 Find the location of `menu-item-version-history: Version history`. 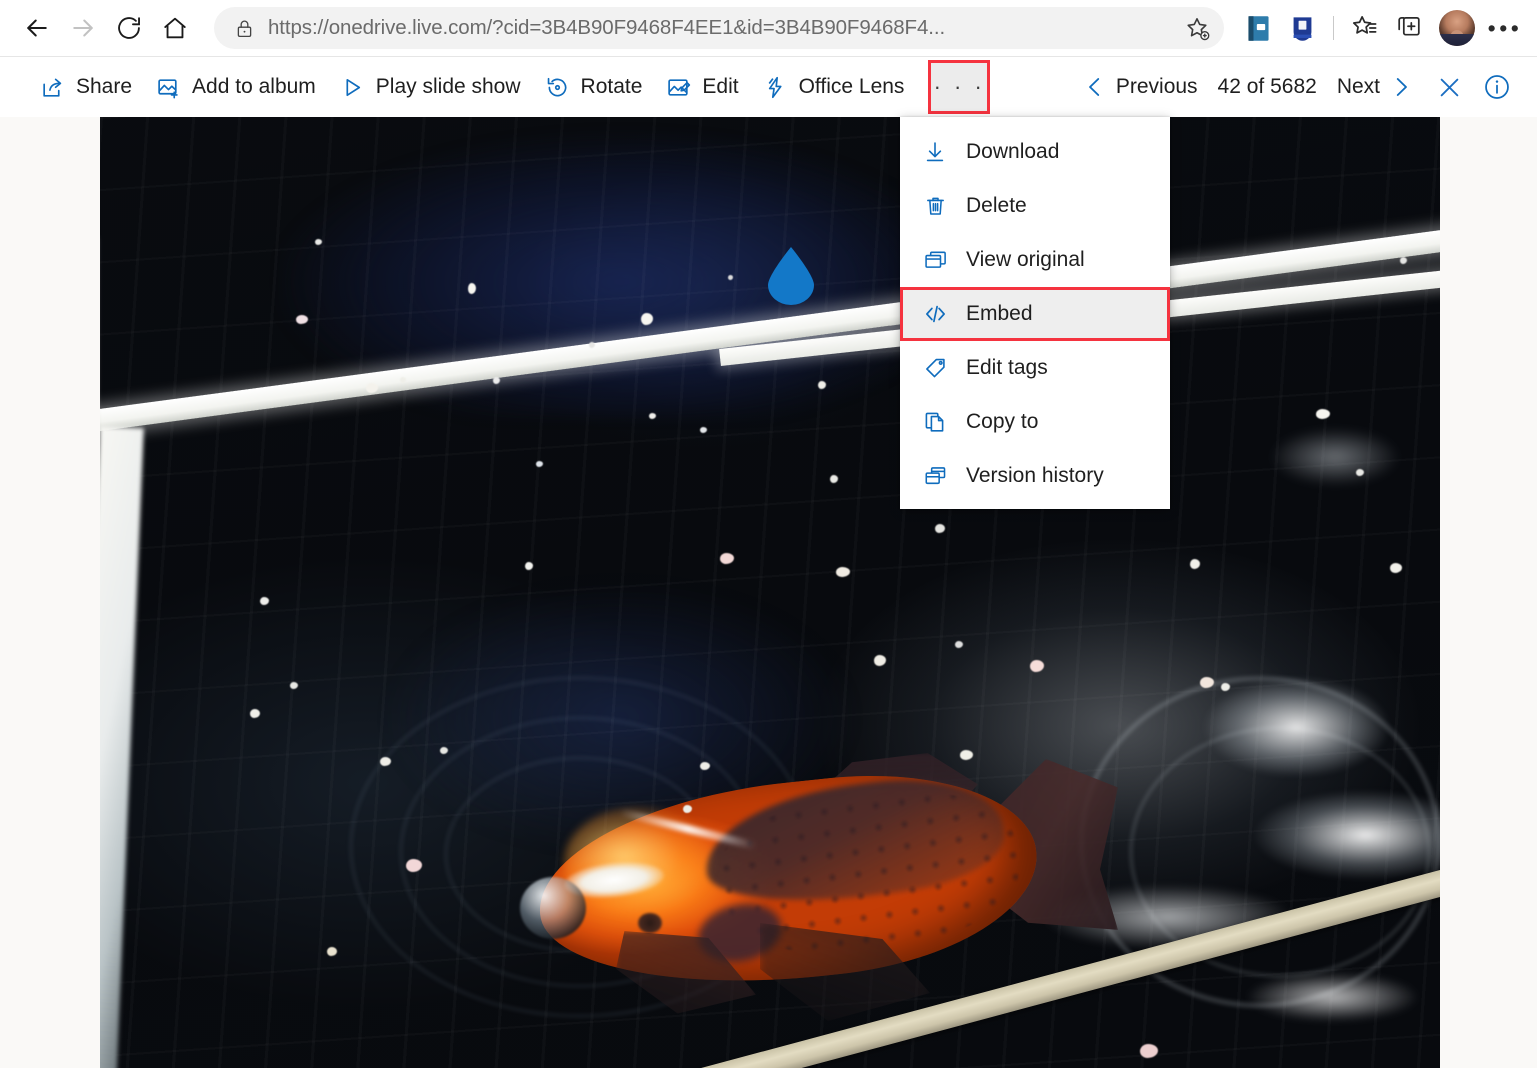

menu-item-version-history: Version history is located at coordinates (1035, 476).